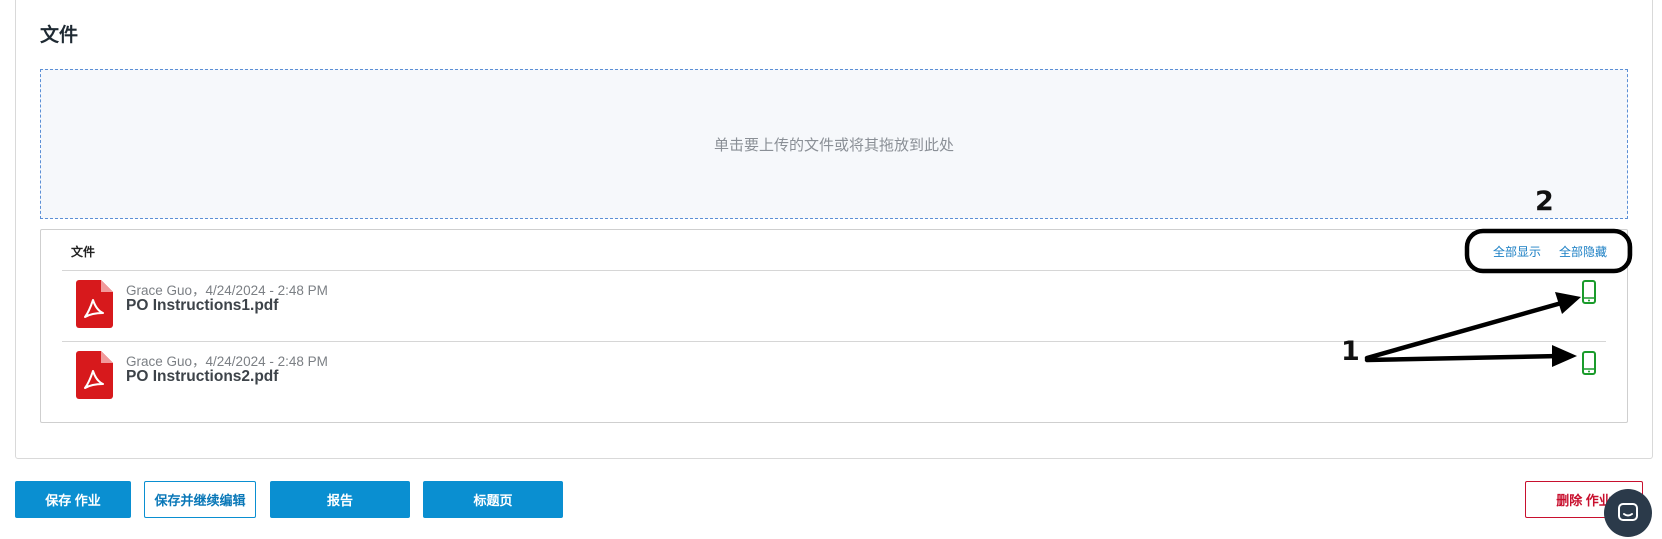 This screenshot has height=539, width=1662. What do you see at coordinates (59, 35) in the screenshot?
I see `section-title: 文件` at bounding box center [59, 35].